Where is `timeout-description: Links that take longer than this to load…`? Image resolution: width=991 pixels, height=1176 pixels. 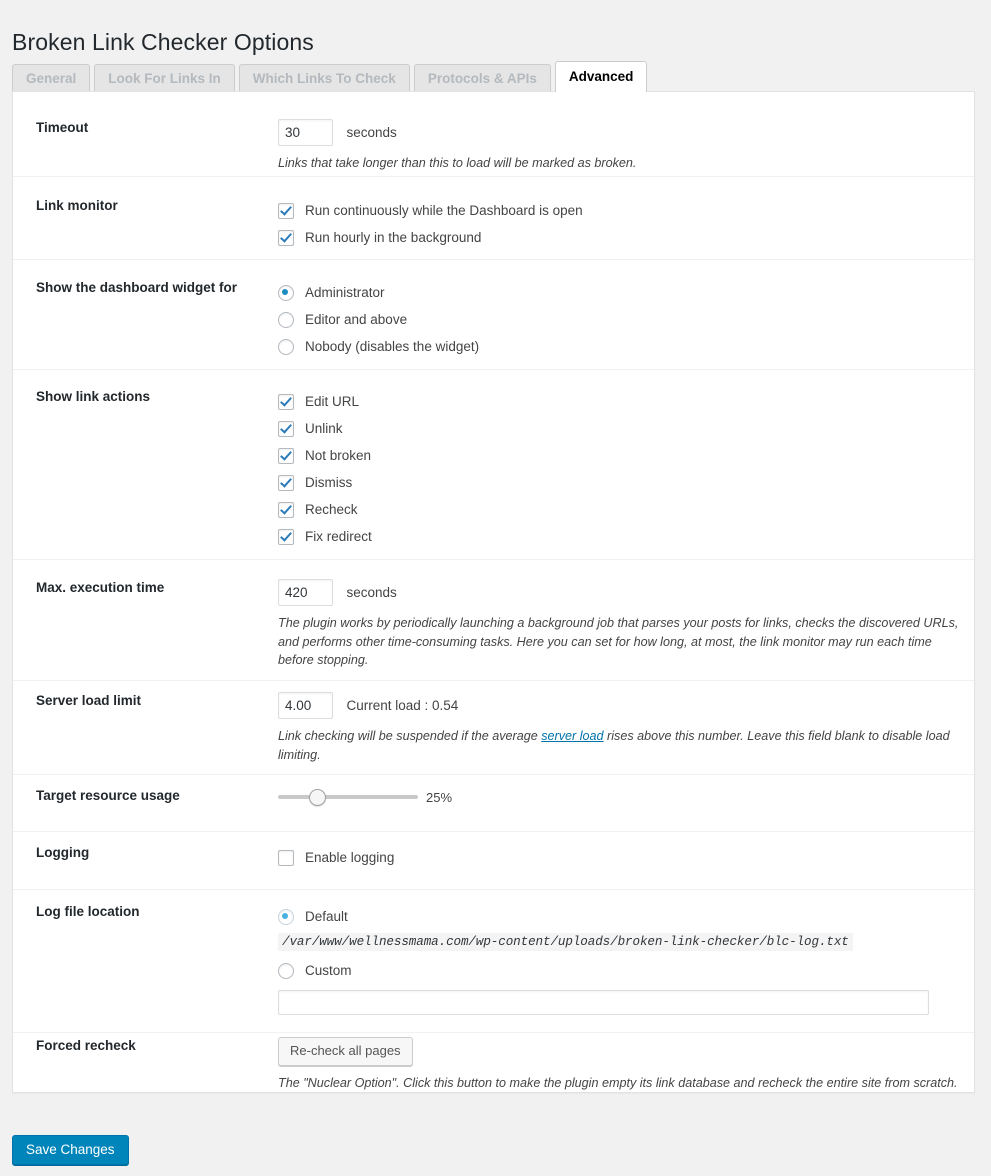 timeout-description: Links that take longer than this to load… is located at coordinates (457, 163).